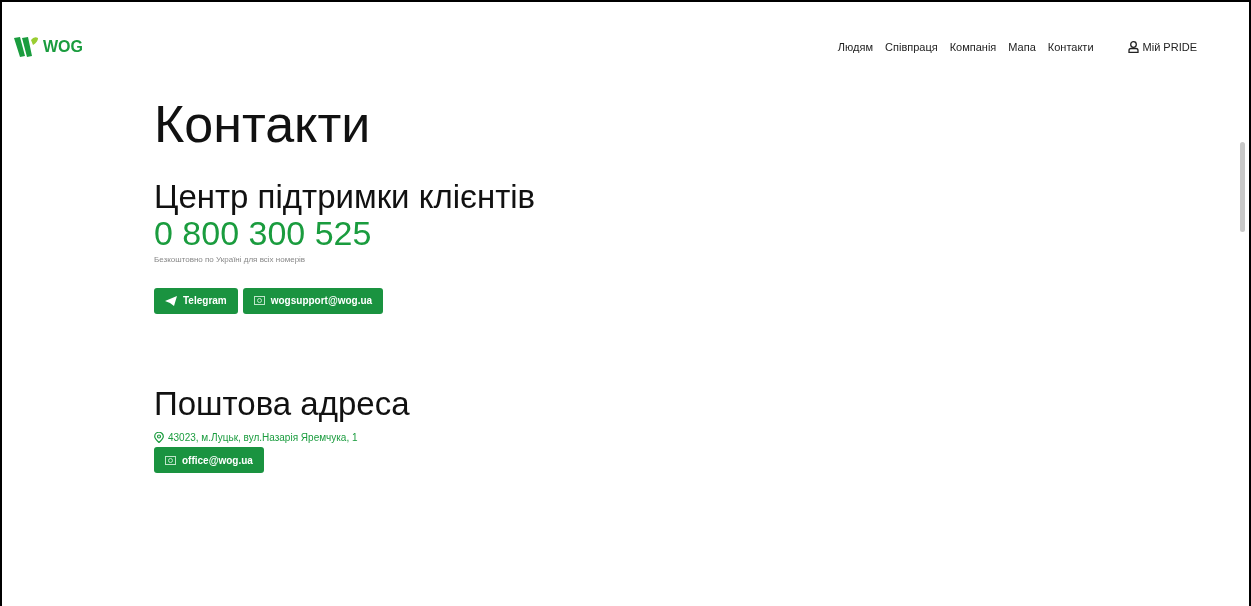  Describe the element at coordinates (1022, 47) in the screenshot. I see `nav-link: Мапа` at that location.